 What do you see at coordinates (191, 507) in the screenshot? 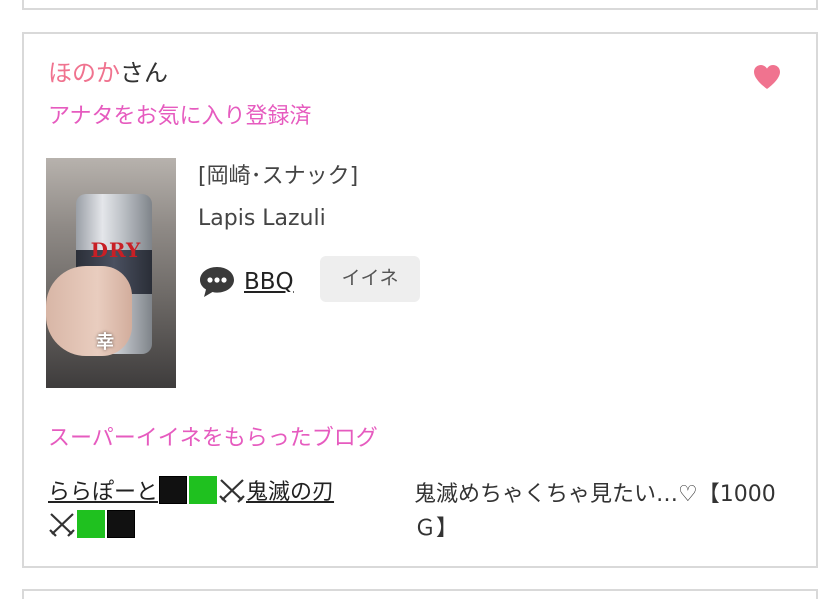
I see `blog-title-text: ららぽーと 鬼滅の刃` at bounding box center [191, 507].